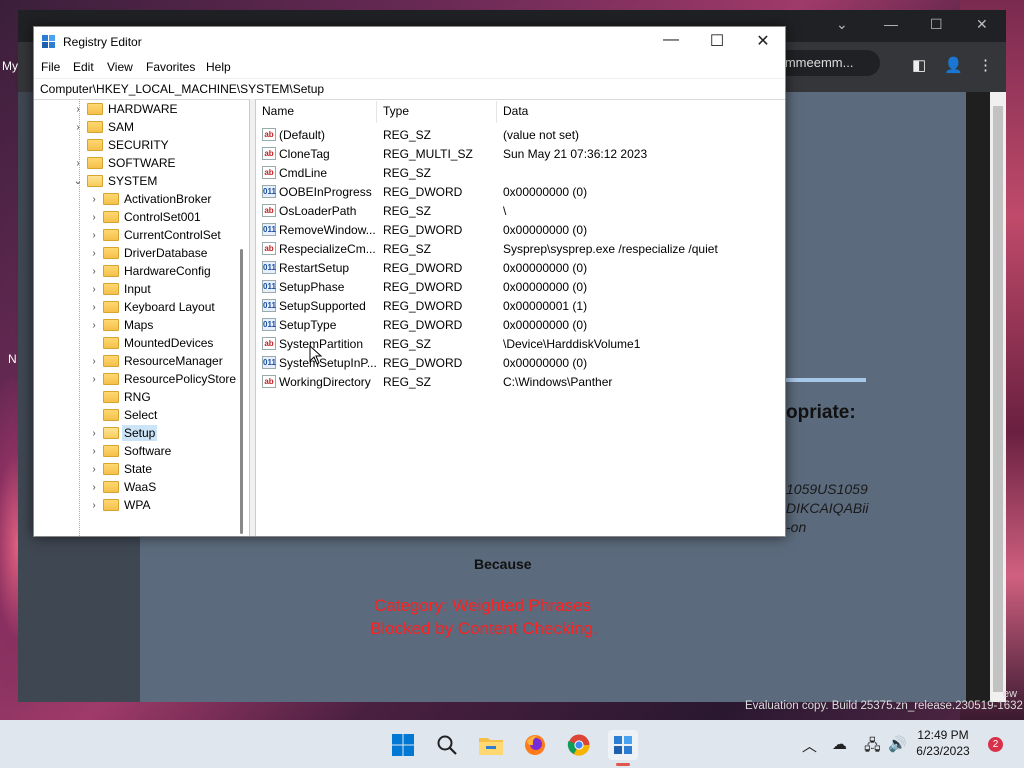 The width and height of the screenshot is (1024, 768). I want to click on tree-item-system: ⌄ SYSTEM, so click(115, 181).